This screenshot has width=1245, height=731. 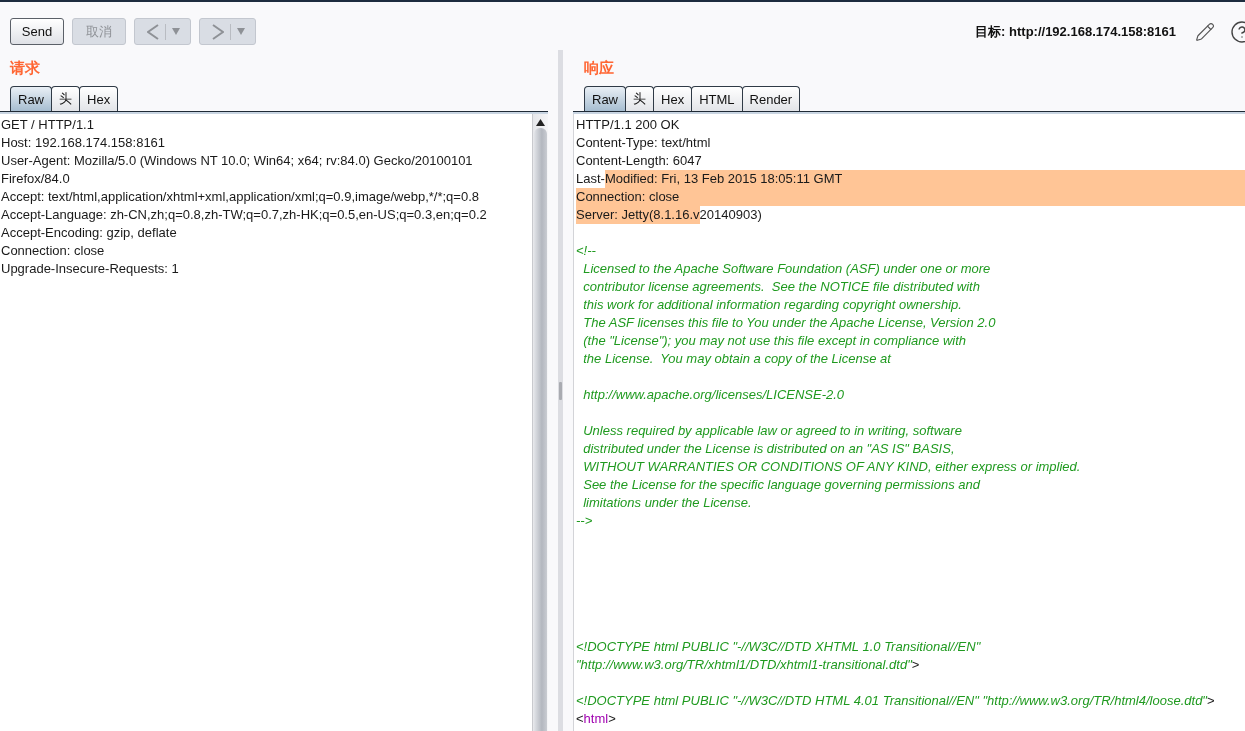 What do you see at coordinates (1075, 31) in the screenshot?
I see `target-label: 目标: http://192.168.174.158:8161` at bounding box center [1075, 31].